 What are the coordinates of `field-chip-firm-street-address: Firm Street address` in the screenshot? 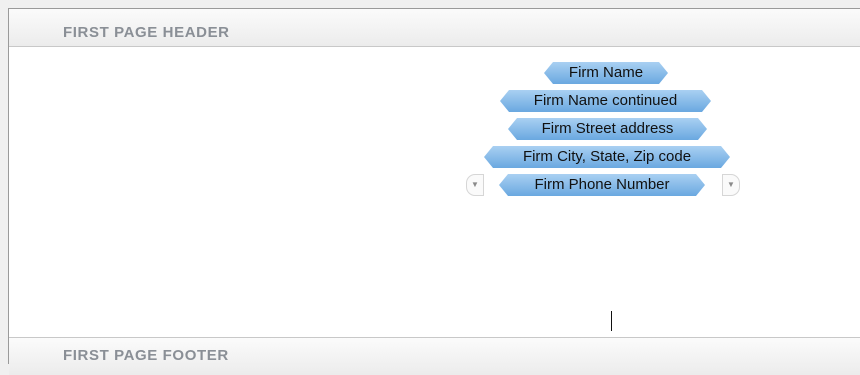 It's located at (607, 129).